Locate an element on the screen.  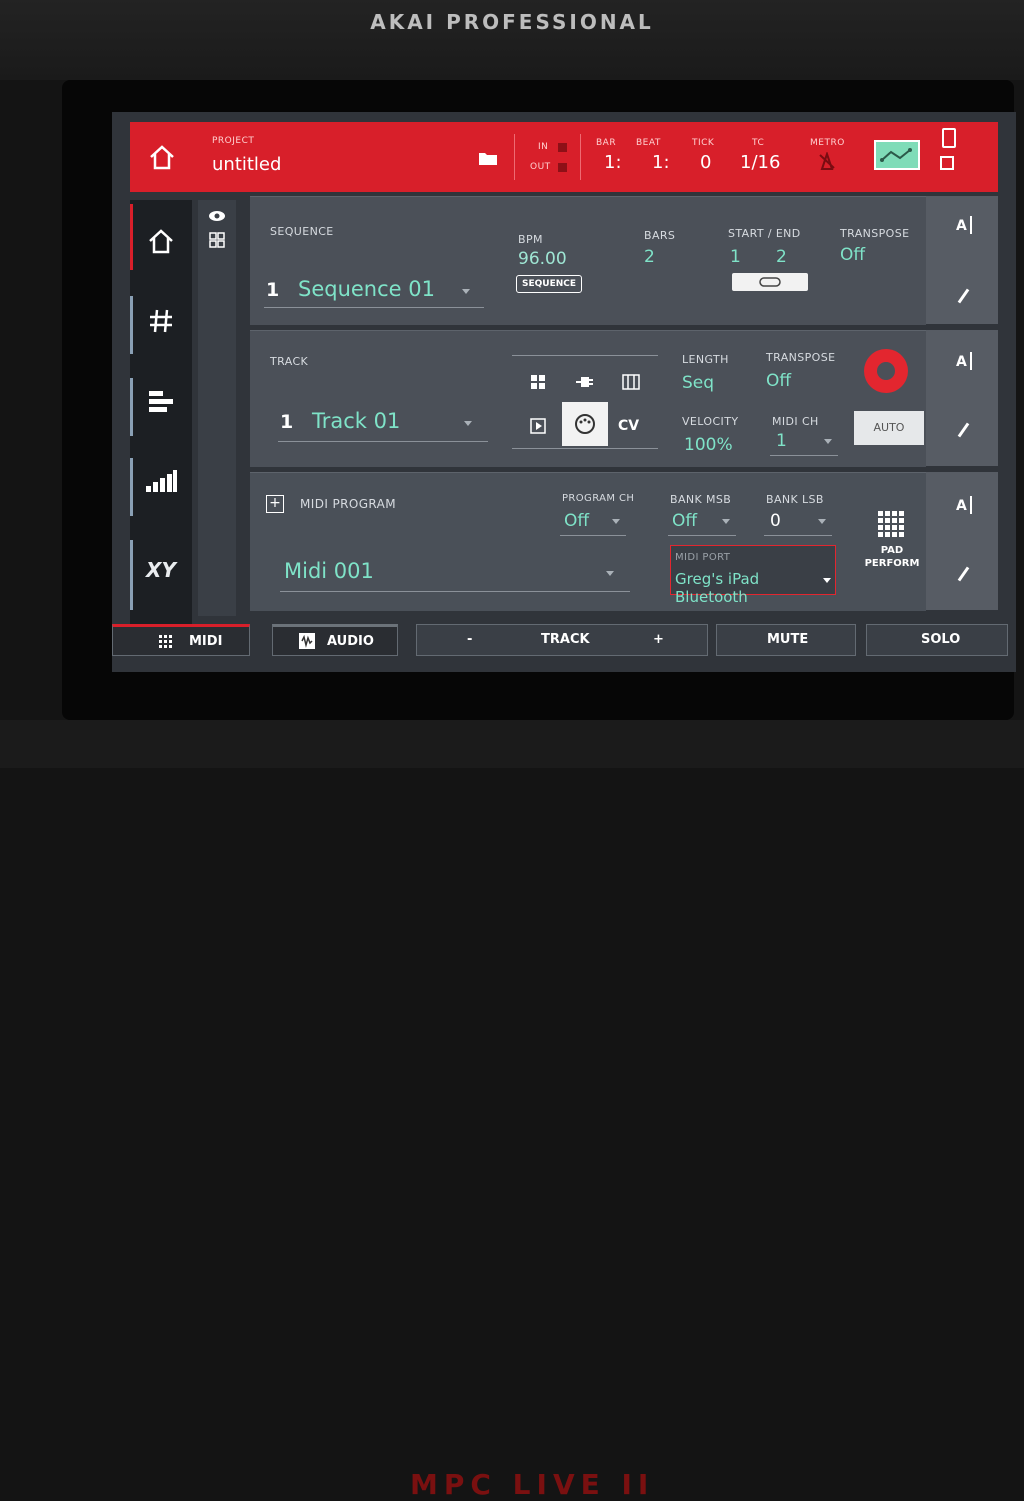
bpm-value: 96.00 is located at coordinates (542, 259).